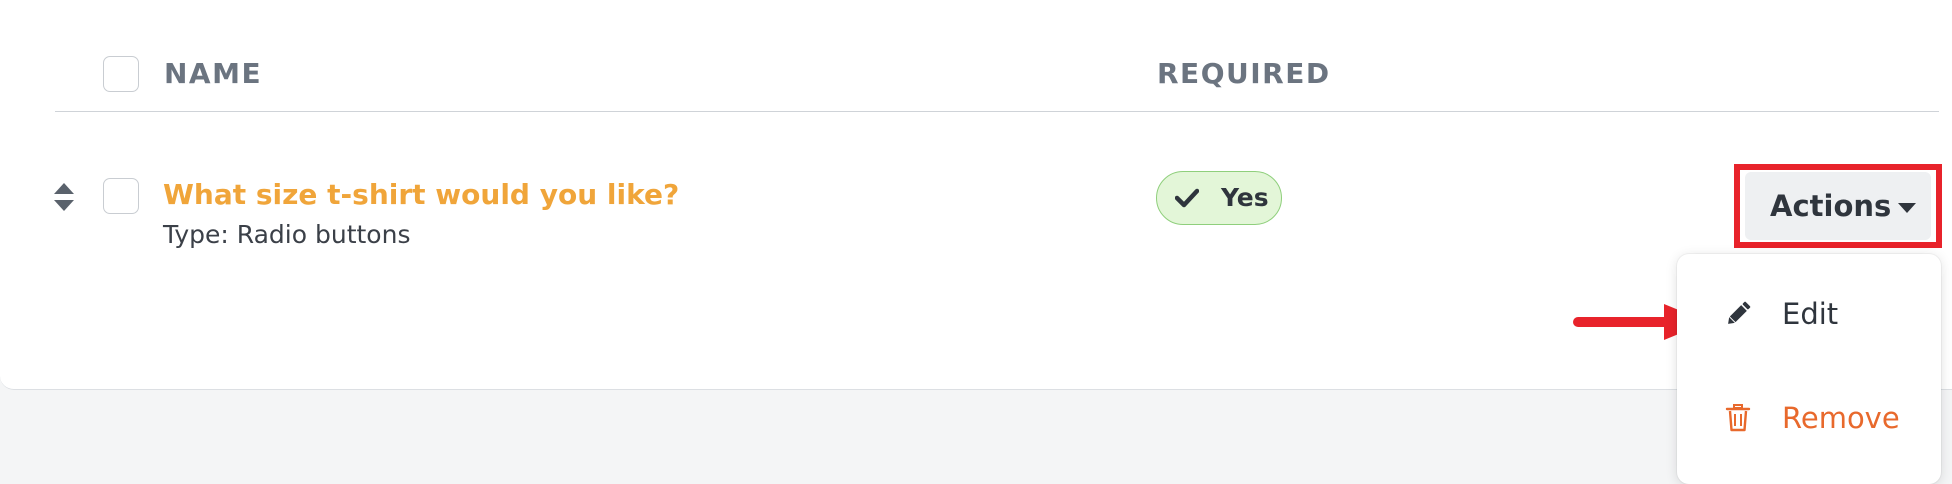 This screenshot has height=484, width=1952. What do you see at coordinates (1219, 198) in the screenshot?
I see `required-badge: Yes` at bounding box center [1219, 198].